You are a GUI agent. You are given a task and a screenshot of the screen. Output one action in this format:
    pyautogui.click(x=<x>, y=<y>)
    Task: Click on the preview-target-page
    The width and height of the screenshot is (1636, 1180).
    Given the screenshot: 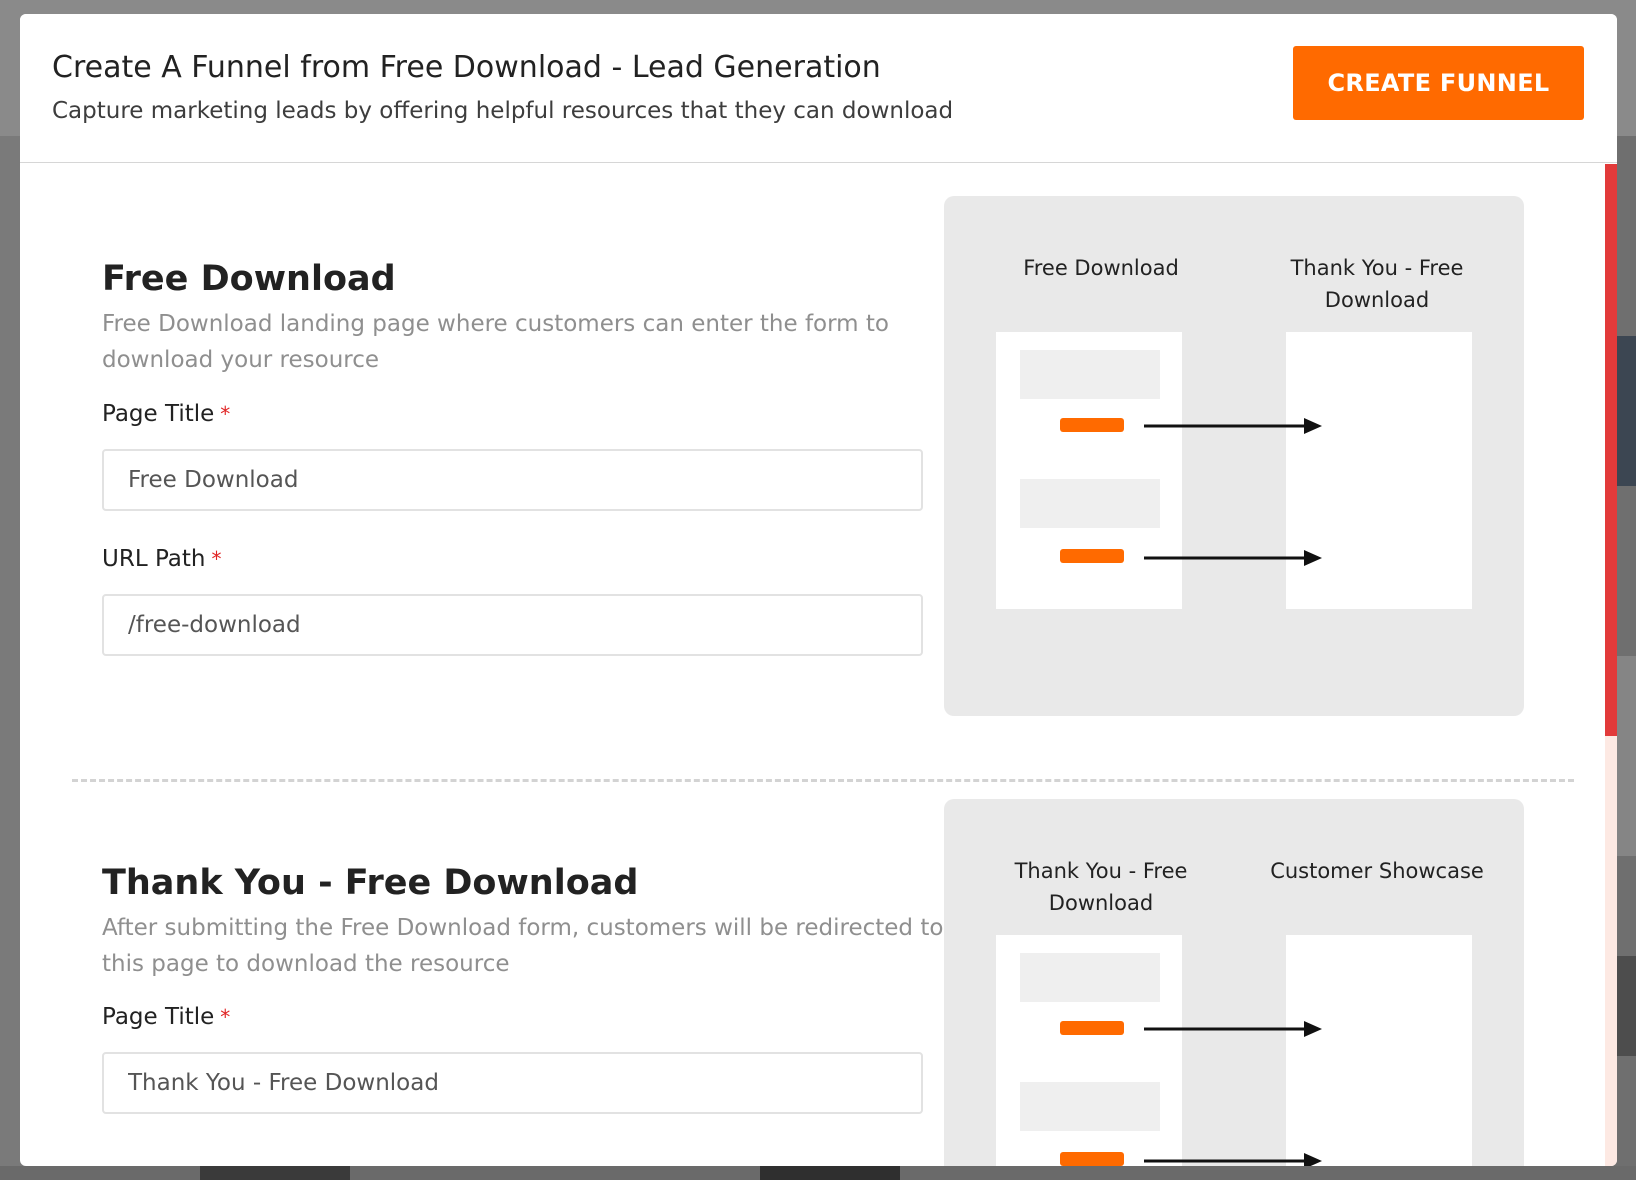 What is the action you would take?
    pyautogui.click(x=1379, y=1050)
    